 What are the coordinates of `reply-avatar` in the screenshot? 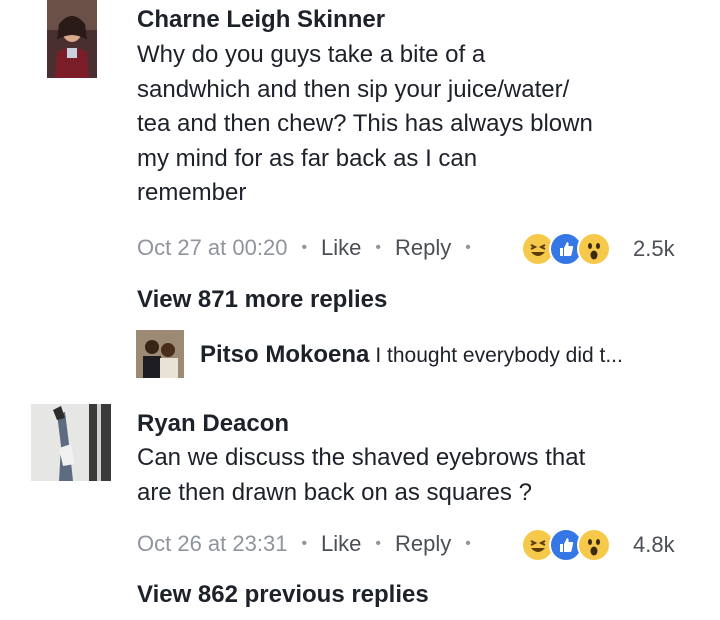 It's located at (160, 354).